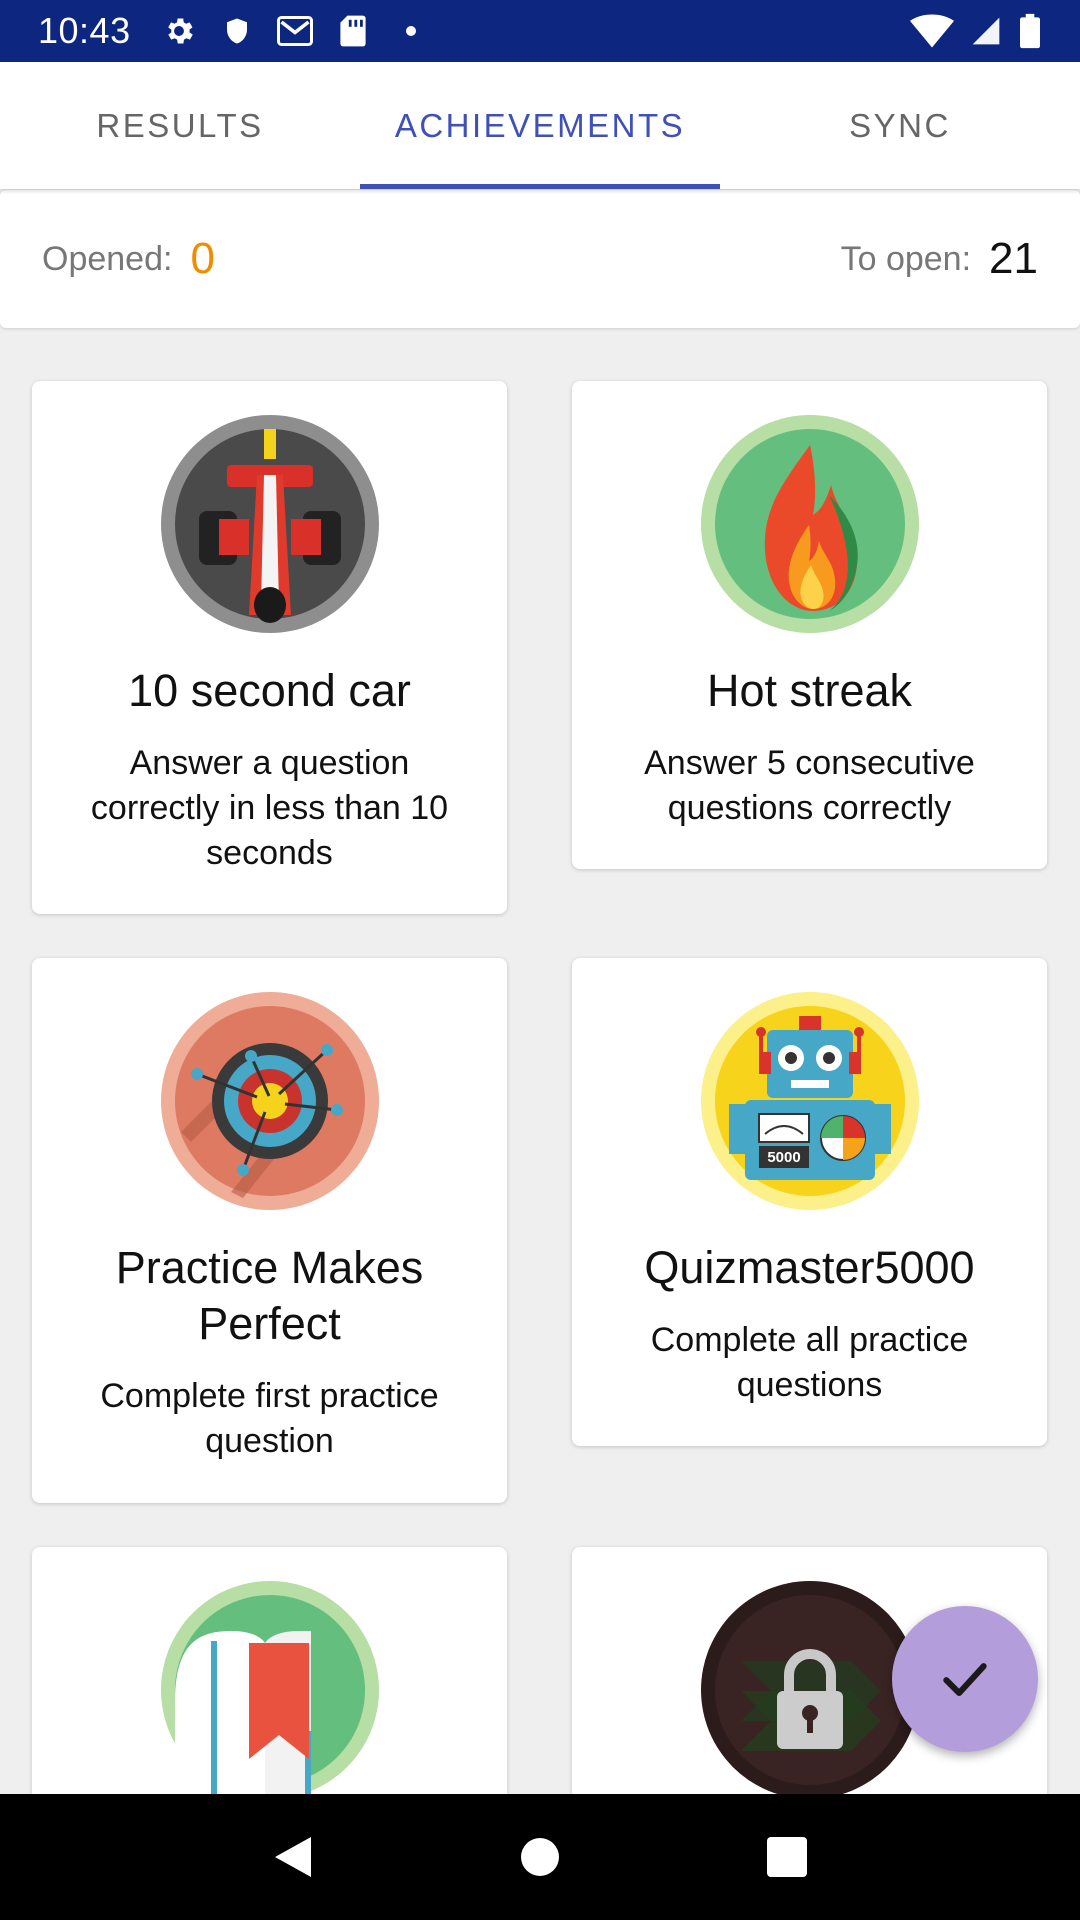  I want to click on flame-icon, so click(809, 524).